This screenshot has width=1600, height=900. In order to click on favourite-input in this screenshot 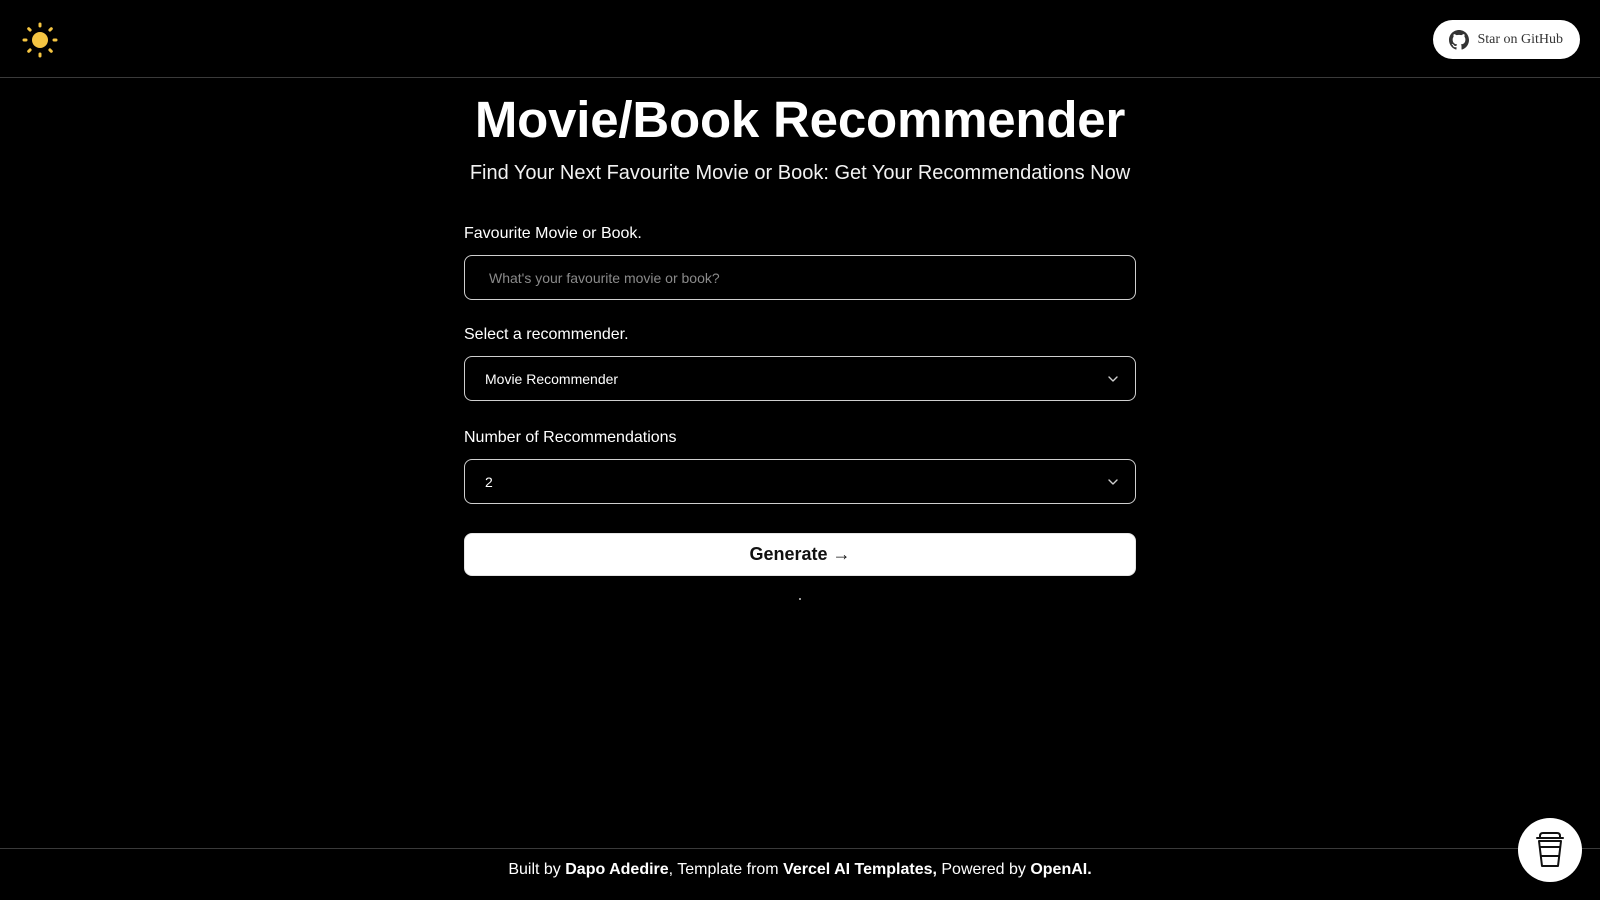, I will do `click(800, 277)`.